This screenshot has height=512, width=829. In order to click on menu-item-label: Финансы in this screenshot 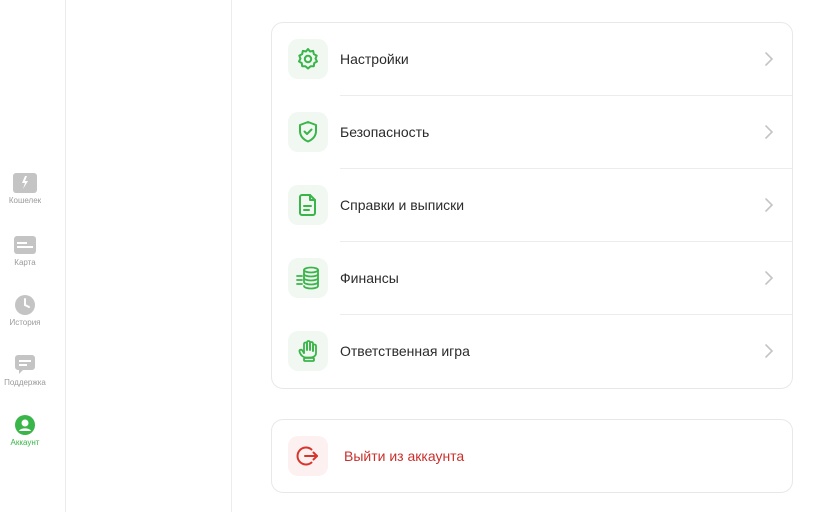, I will do `click(369, 278)`.